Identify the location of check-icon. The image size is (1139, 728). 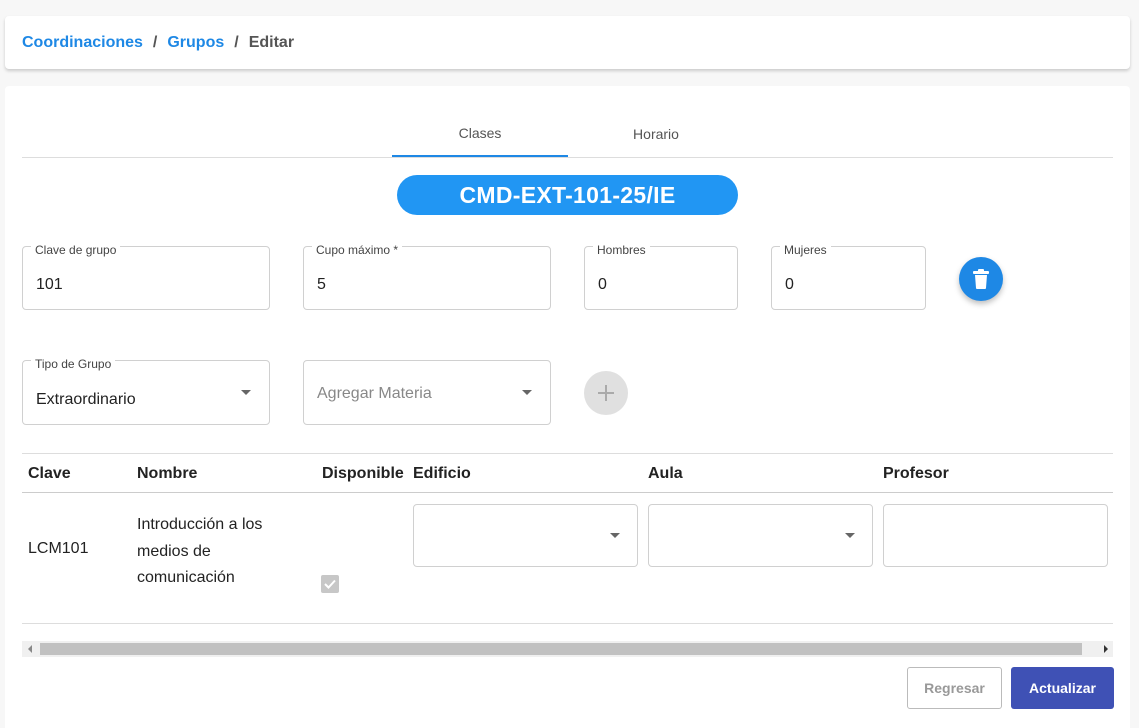
(330, 584).